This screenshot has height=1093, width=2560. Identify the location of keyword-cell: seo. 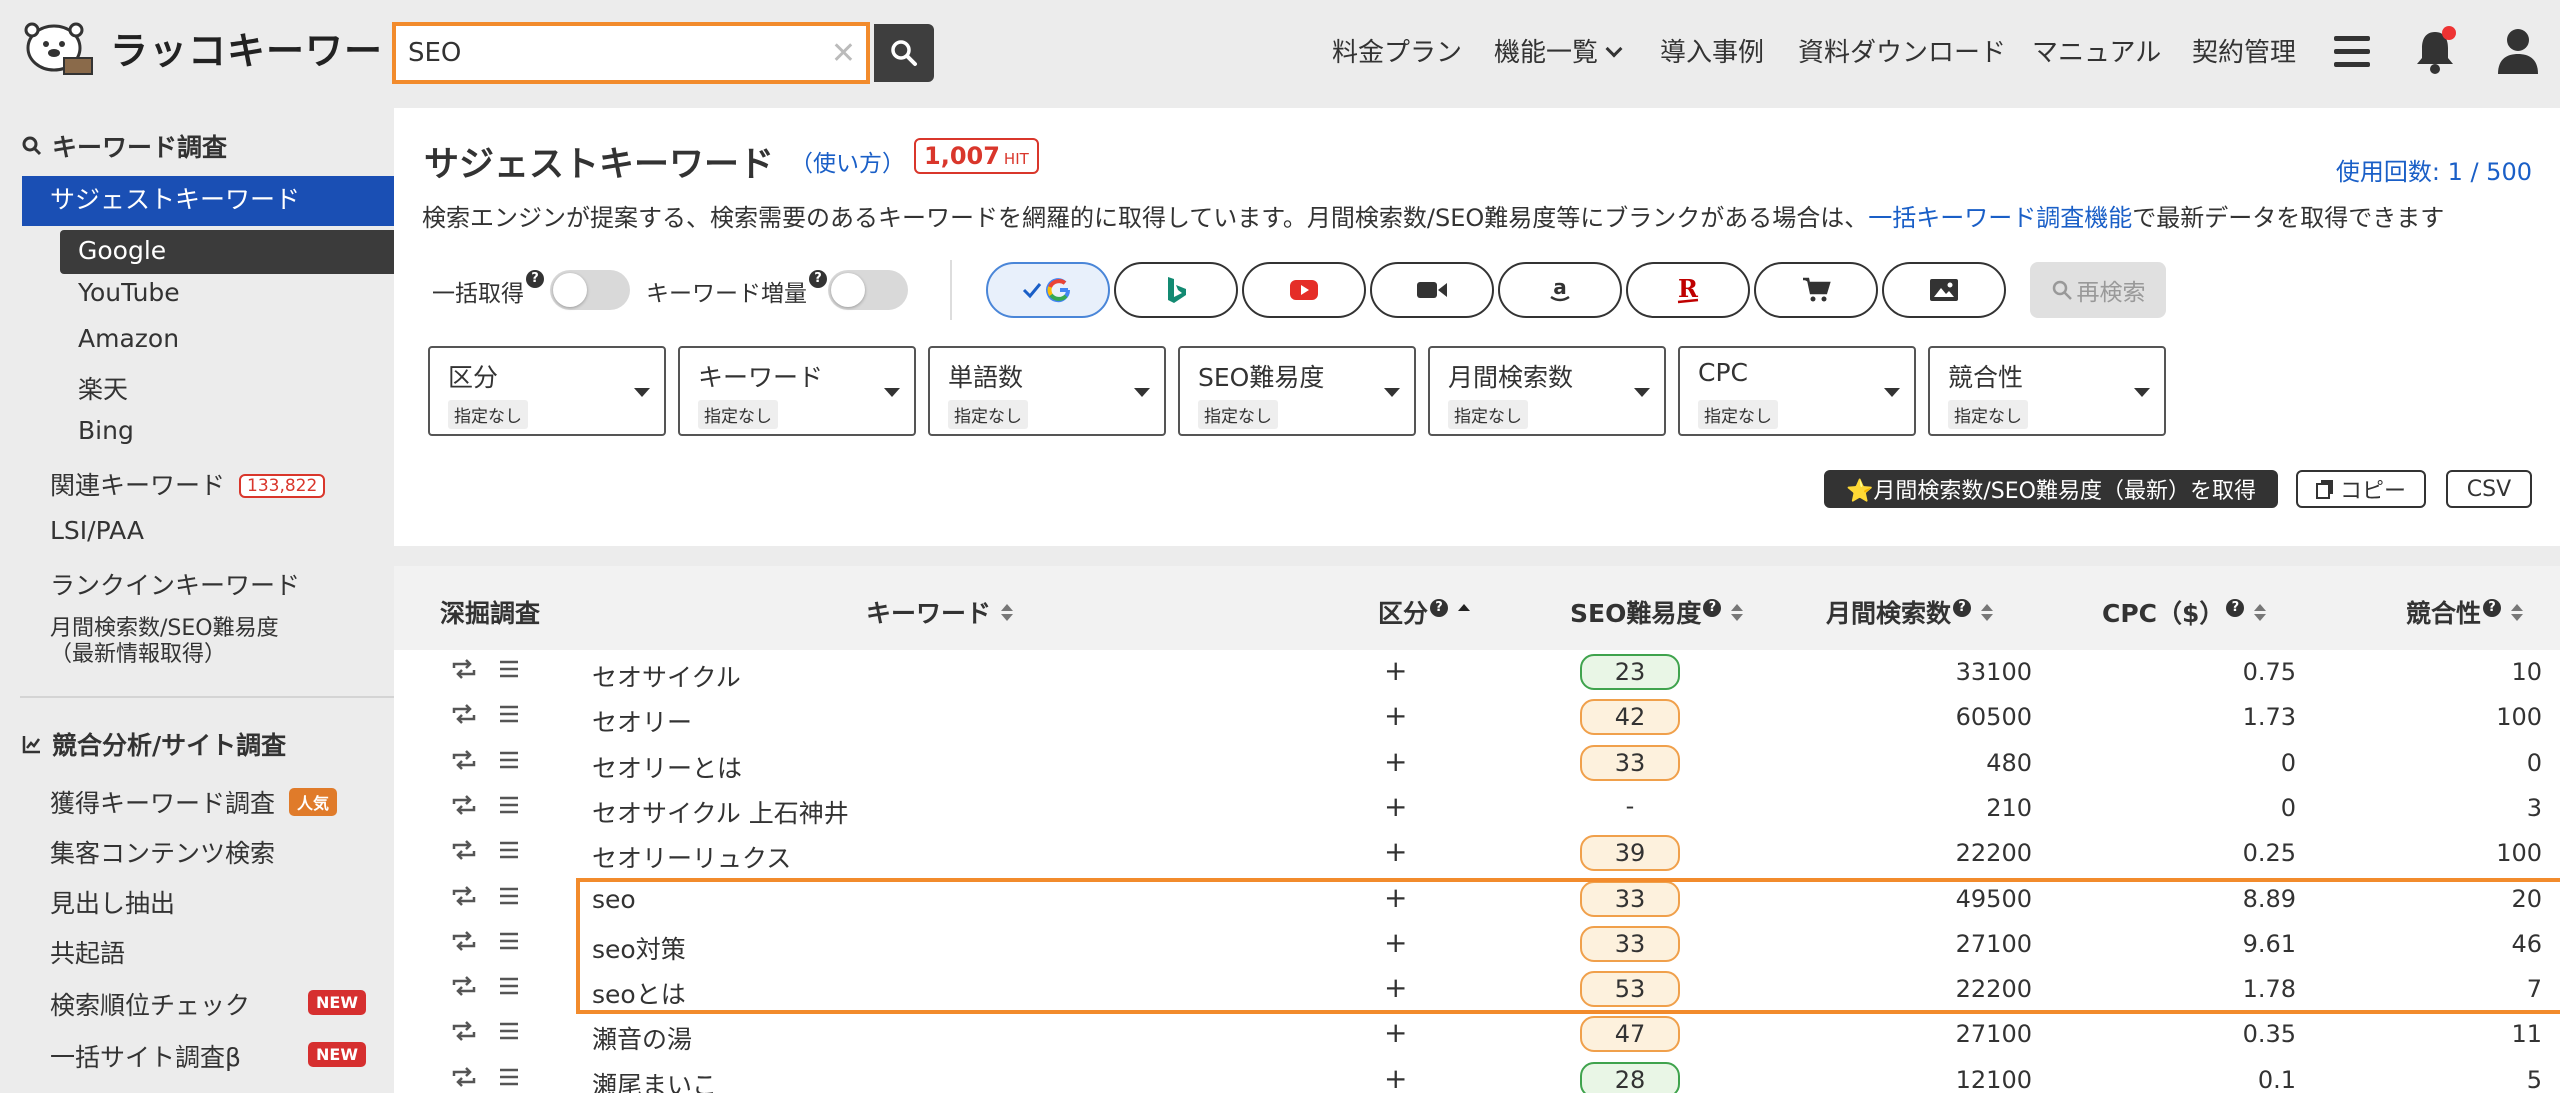
(614, 899).